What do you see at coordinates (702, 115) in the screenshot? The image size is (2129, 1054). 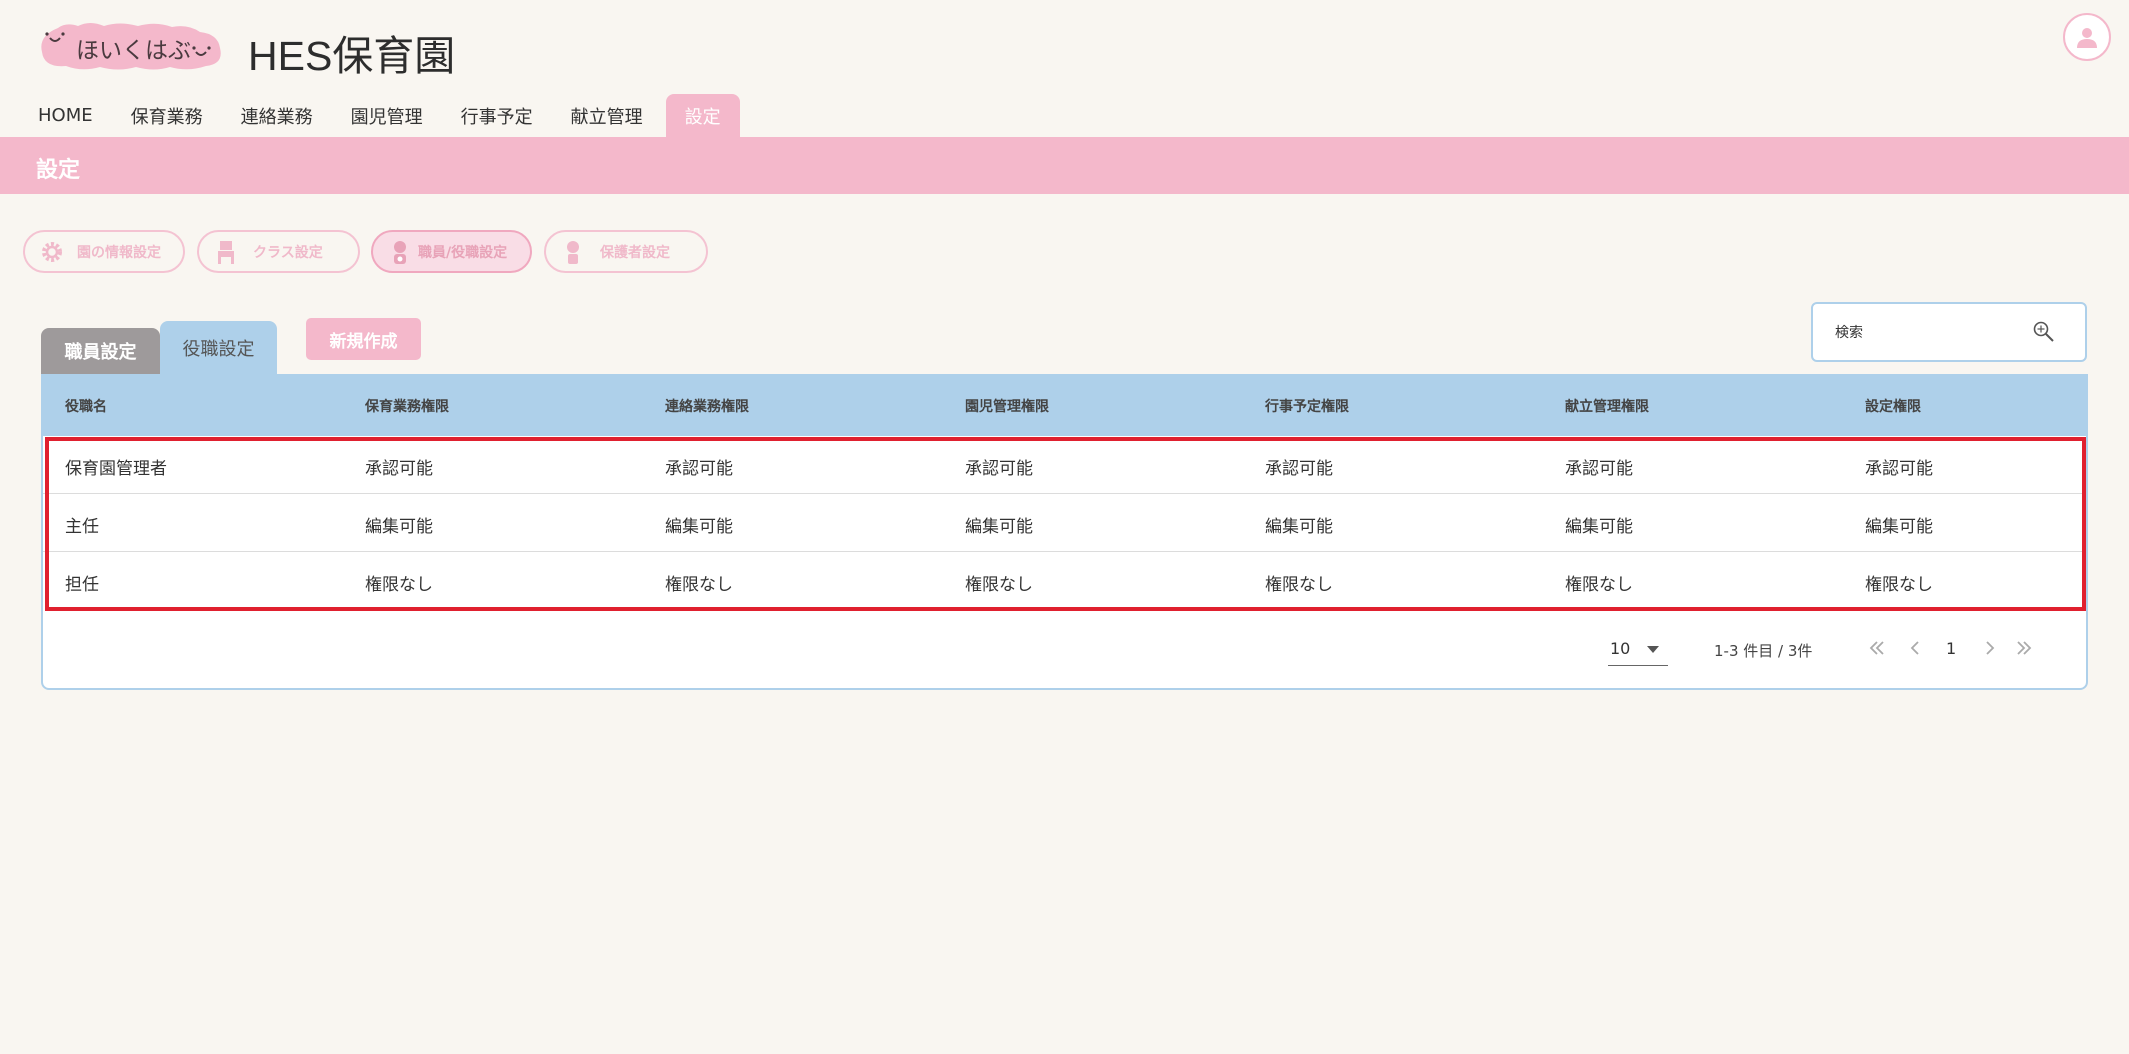 I see `nav-settings: 設定` at bounding box center [702, 115].